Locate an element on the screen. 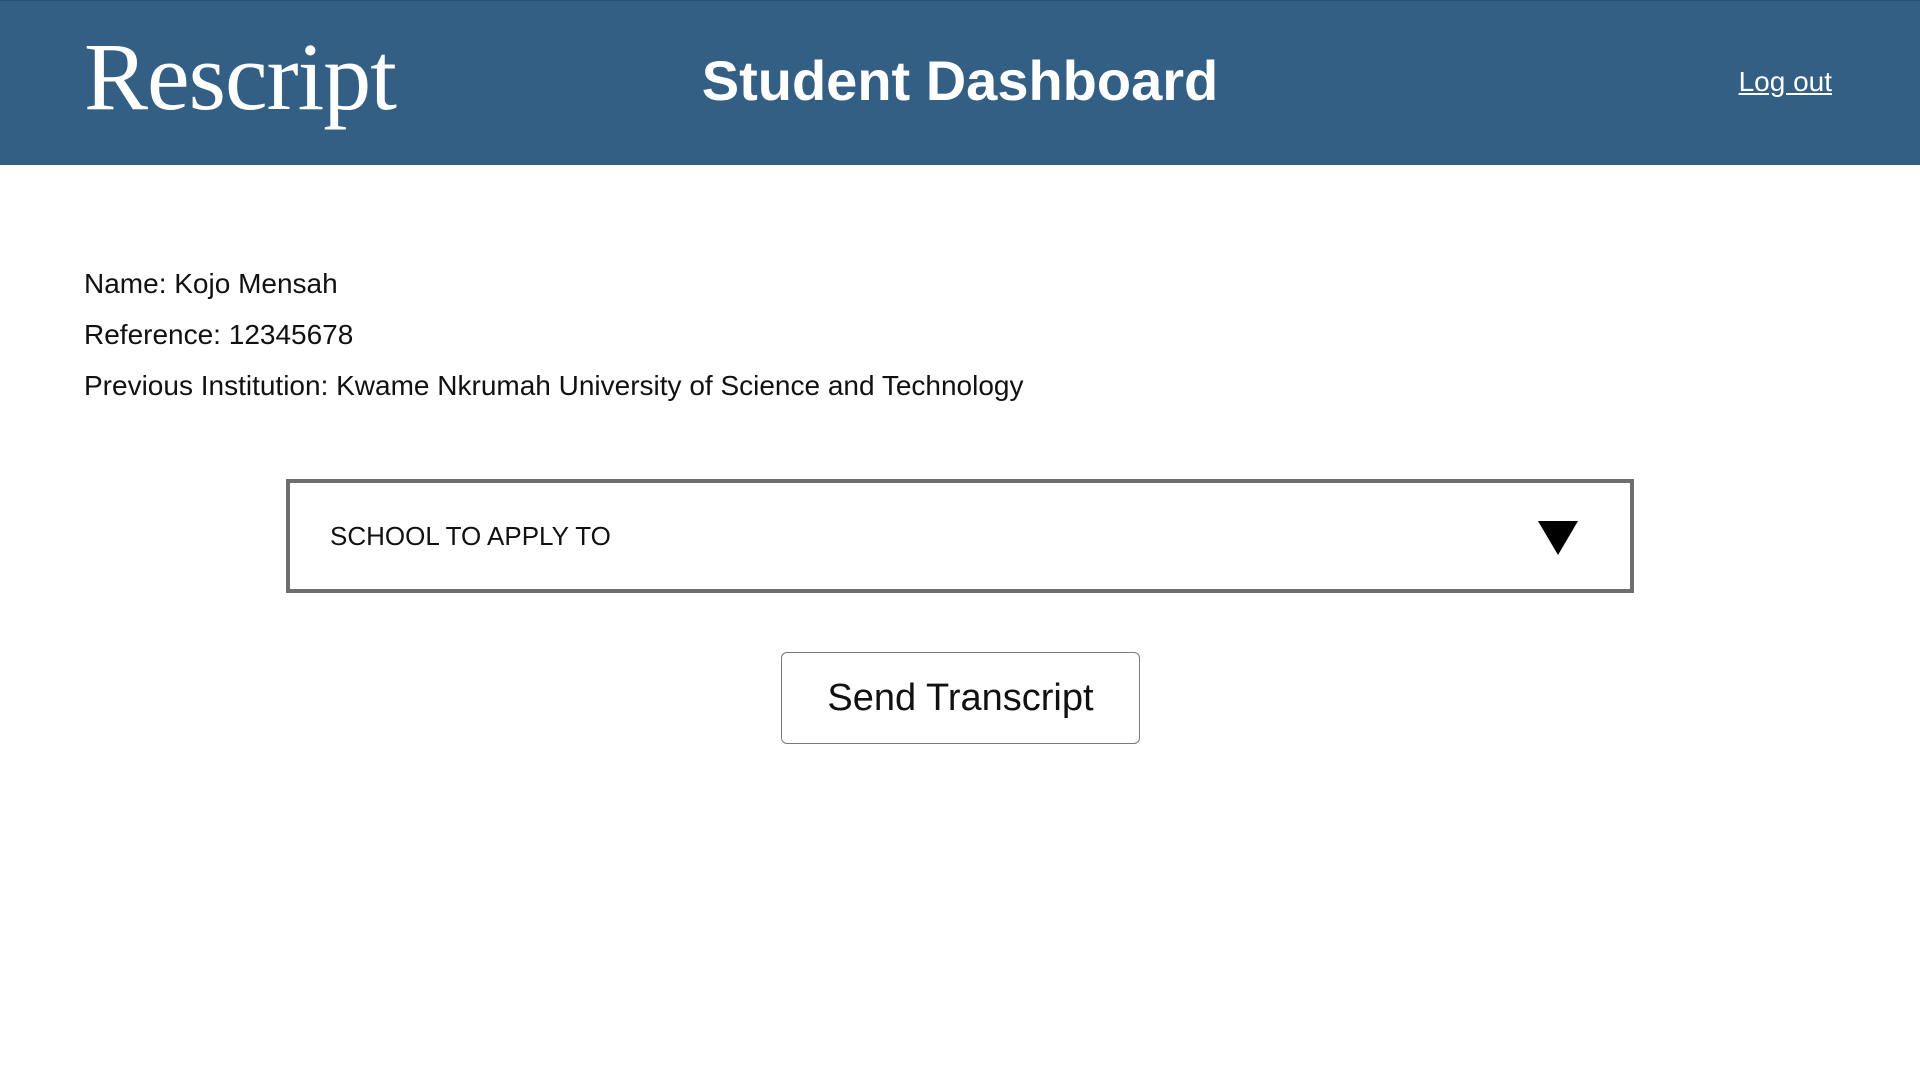  student-name: Name: Kojo Mensah is located at coordinates (211, 283).